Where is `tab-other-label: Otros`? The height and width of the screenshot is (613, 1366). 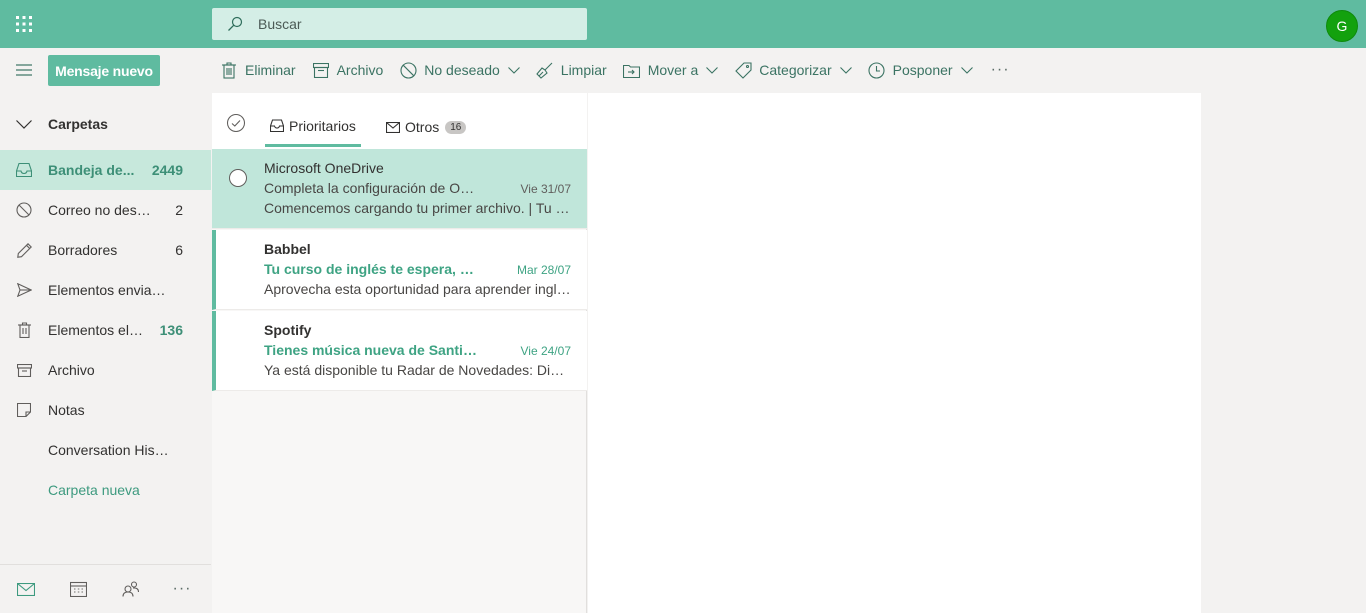
tab-other-label: Otros is located at coordinates (422, 127).